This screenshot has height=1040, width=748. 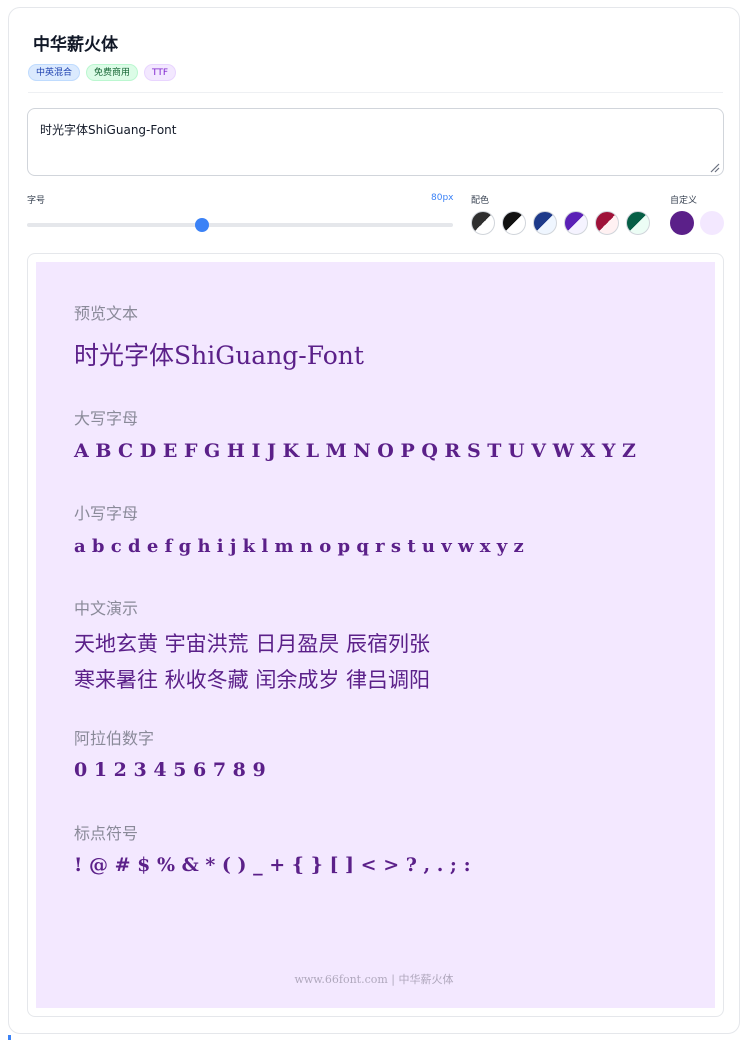 I want to click on sample-chinese-line-2: 寒来暑往 秋收冬藏 闰余成岁 律吕调阳, so click(x=252, y=680).